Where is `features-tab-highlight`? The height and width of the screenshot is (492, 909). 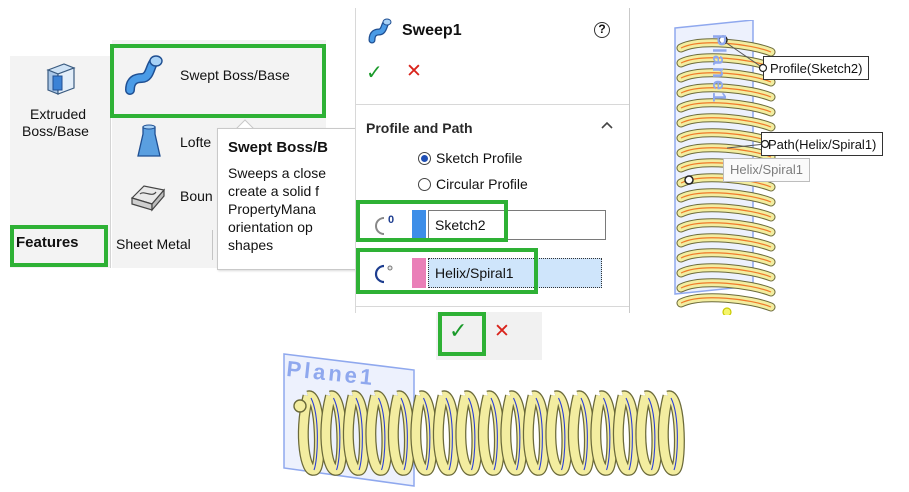 features-tab-highlight is located at coordinates (59, 246).